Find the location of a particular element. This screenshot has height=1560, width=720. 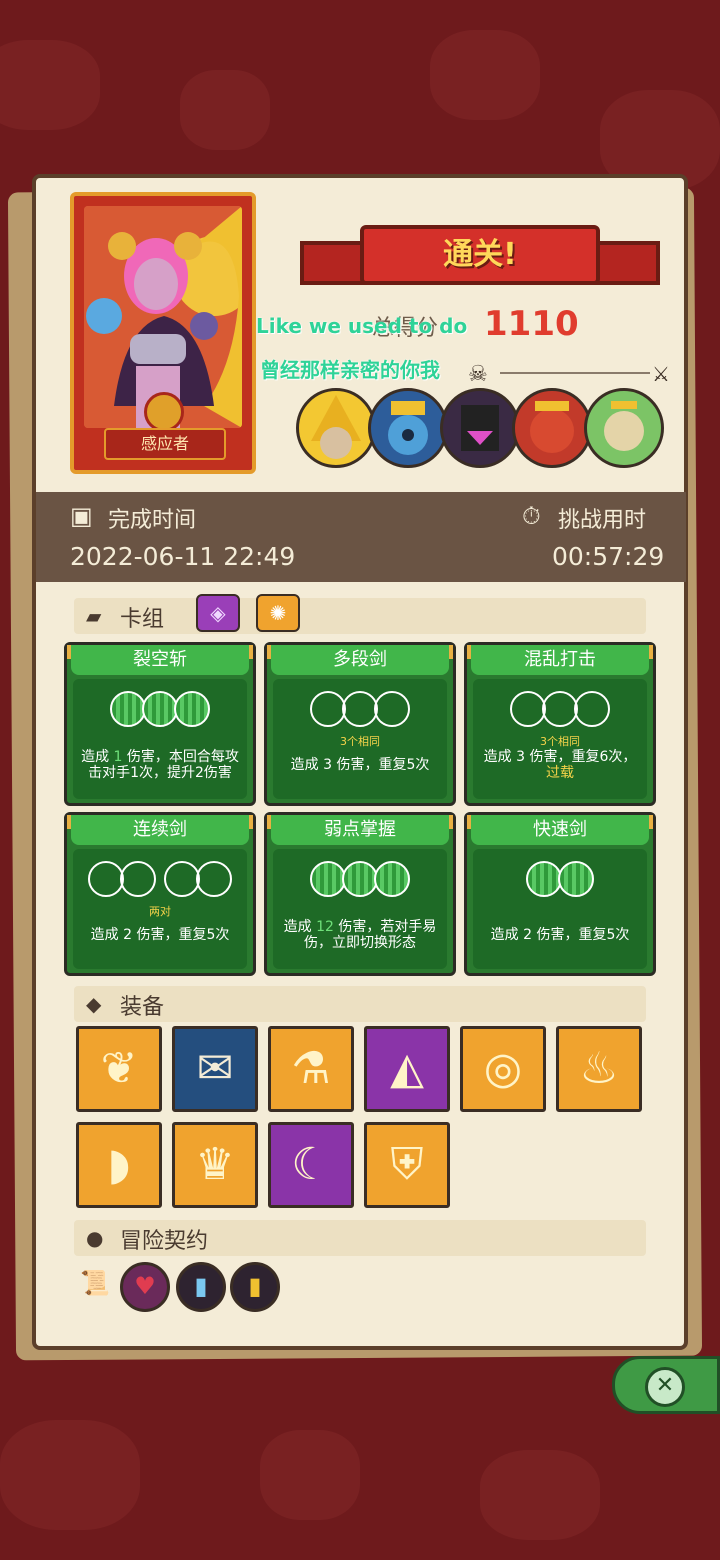

heart-icon: ♥ is located at coordinates (145, 1287).